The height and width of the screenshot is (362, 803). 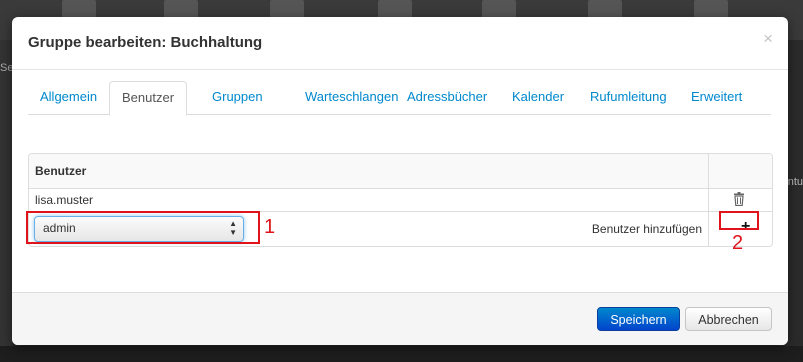 What do you see at coordinates (237, 97) in the screenshot?
I see `tab-gruppen: Gruppen` at bounding box center [237, 97].